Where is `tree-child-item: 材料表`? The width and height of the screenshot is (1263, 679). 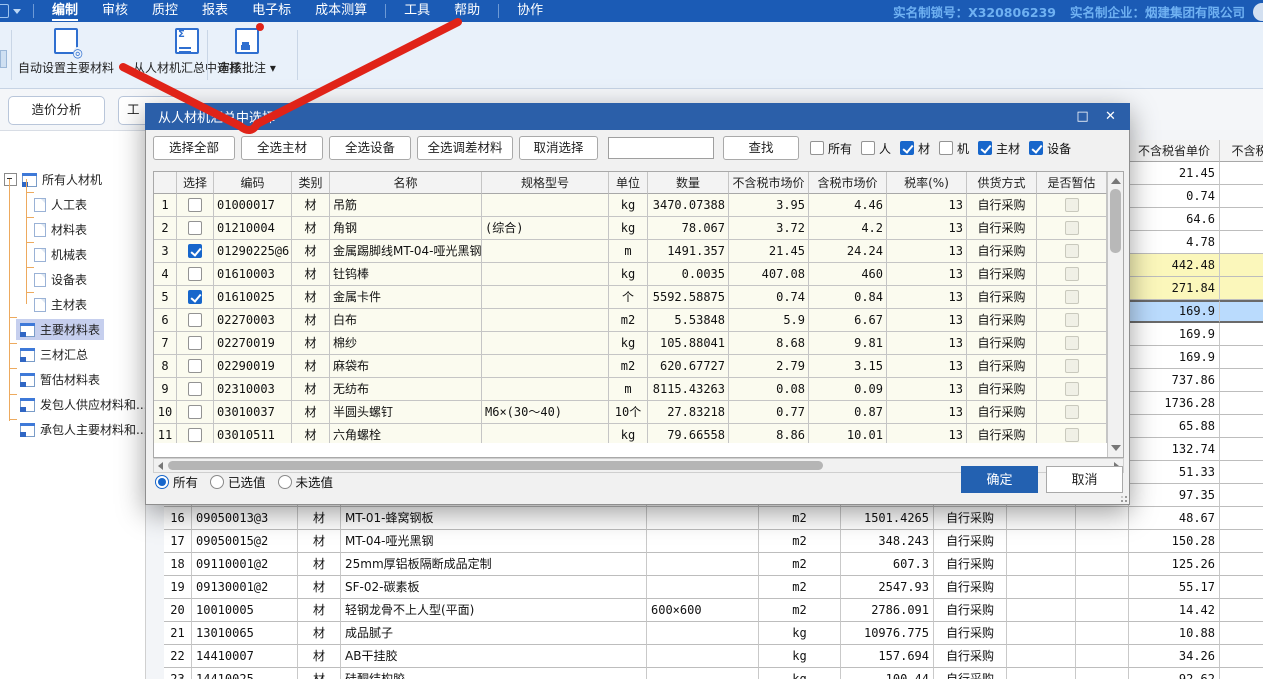 tree-child-item: 材料表 is located at coordinates (72, 229).